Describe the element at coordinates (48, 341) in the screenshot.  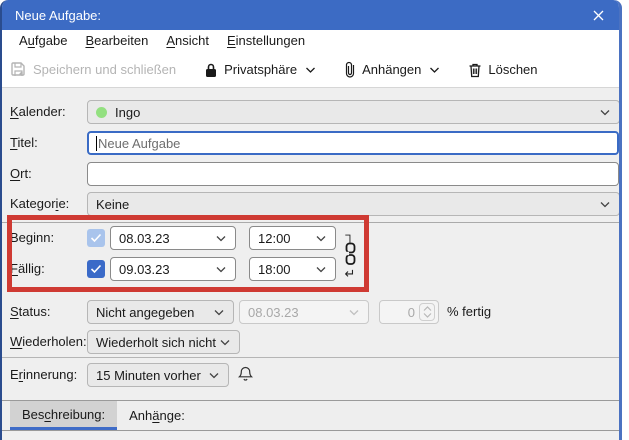
I see `repeat-label: Wiederholen:` at that location.